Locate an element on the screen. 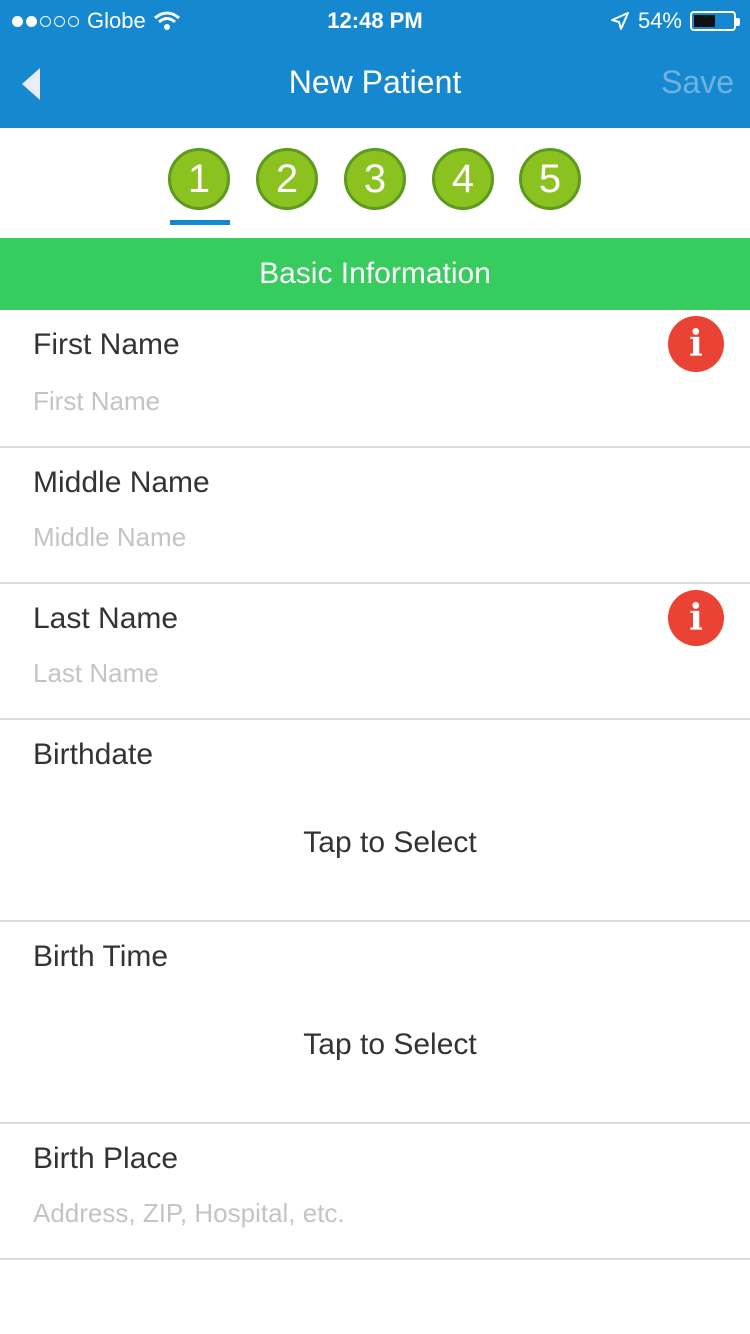 Image resolution: width=750 pixels, height=1334 pixels. active-step-underline is located at coordinates (200, 222).